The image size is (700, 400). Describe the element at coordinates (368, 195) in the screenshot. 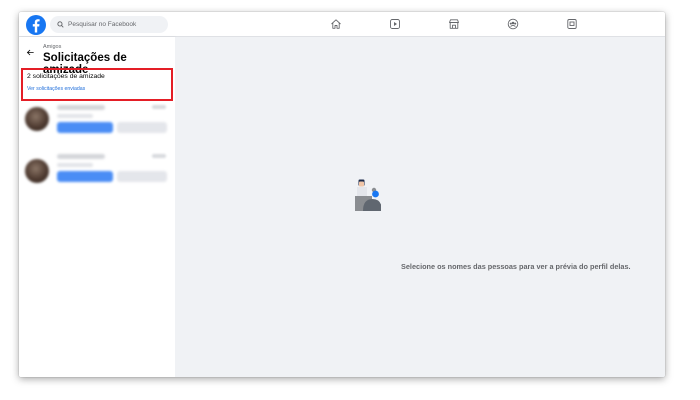

I see `select-person-illustration-icon` at that location.